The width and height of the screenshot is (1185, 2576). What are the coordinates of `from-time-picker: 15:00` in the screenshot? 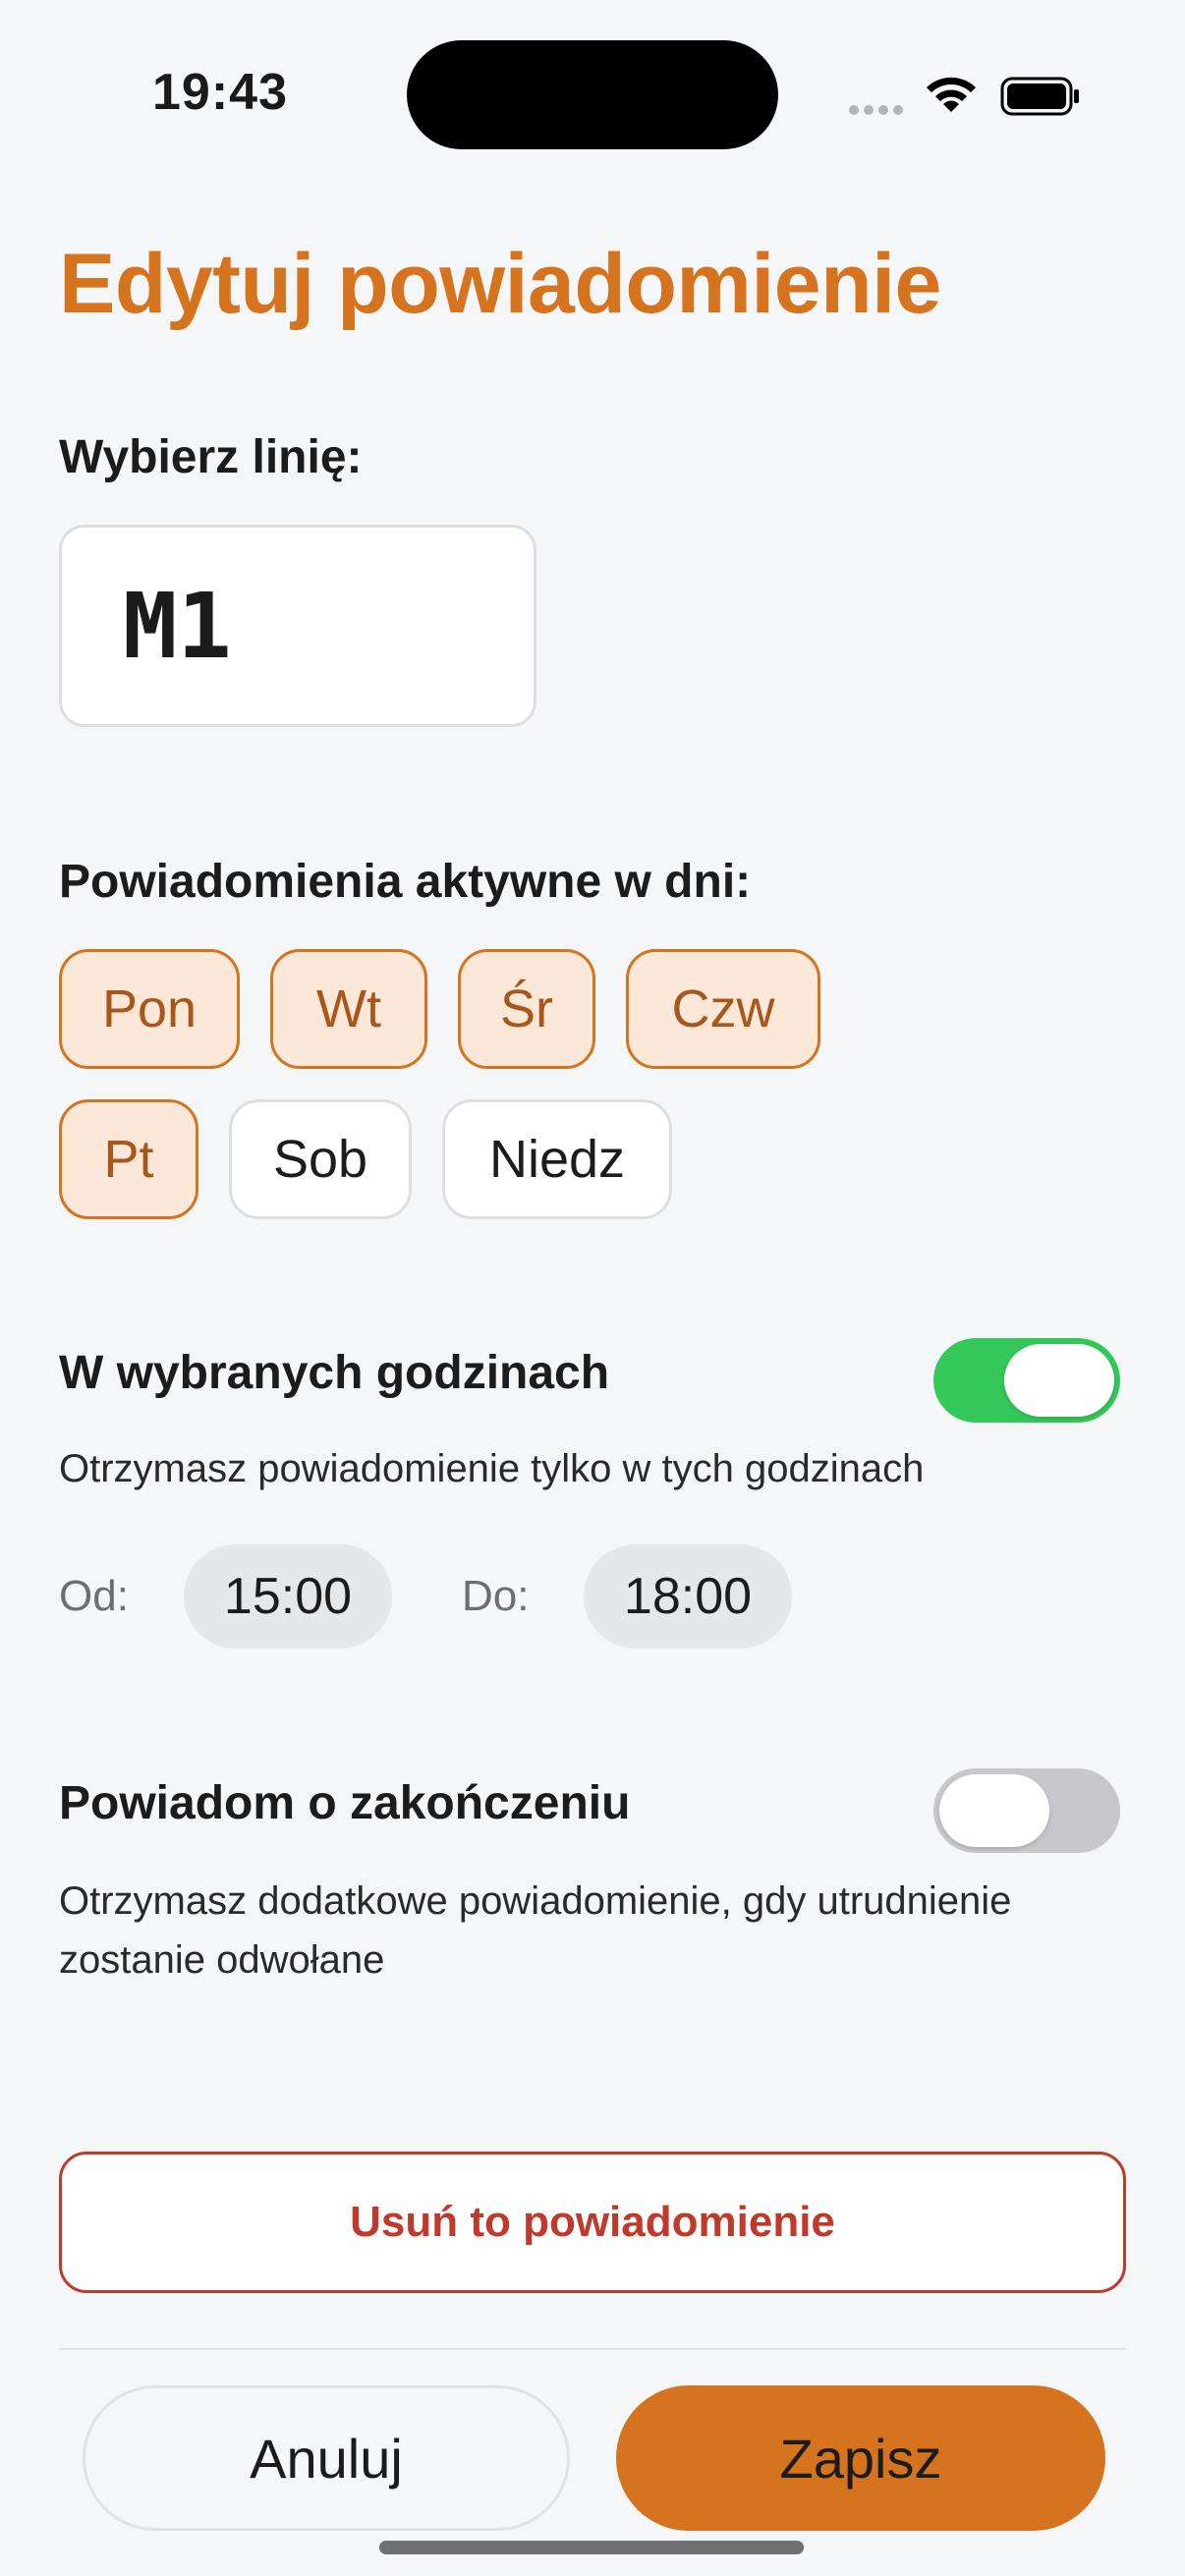 It's located at (288, 1596).